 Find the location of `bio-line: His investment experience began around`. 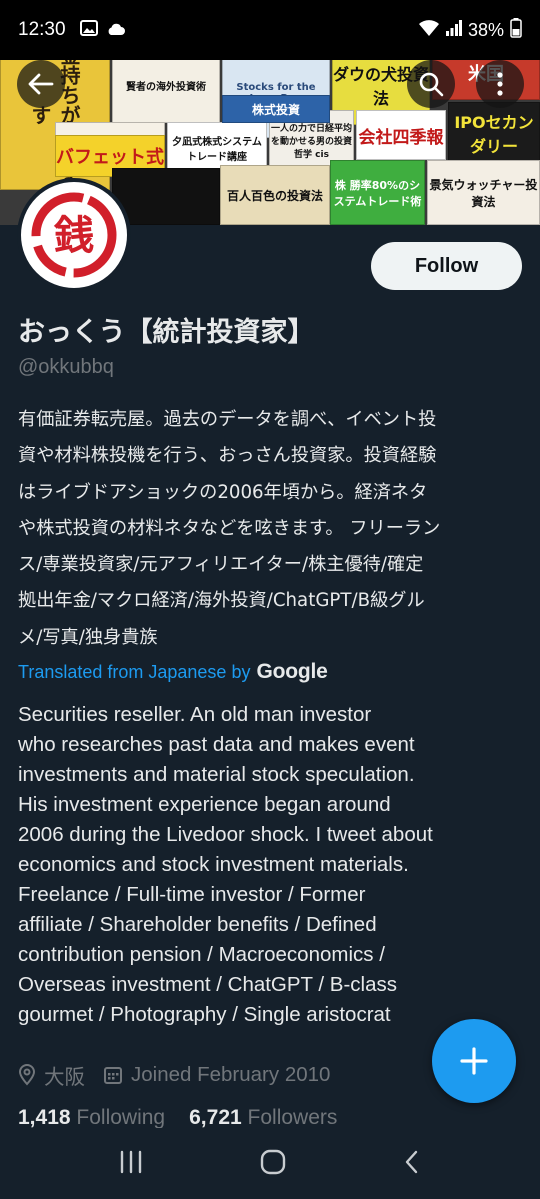

bio-line: His investment experience began around is located at coordinates (204, 804).